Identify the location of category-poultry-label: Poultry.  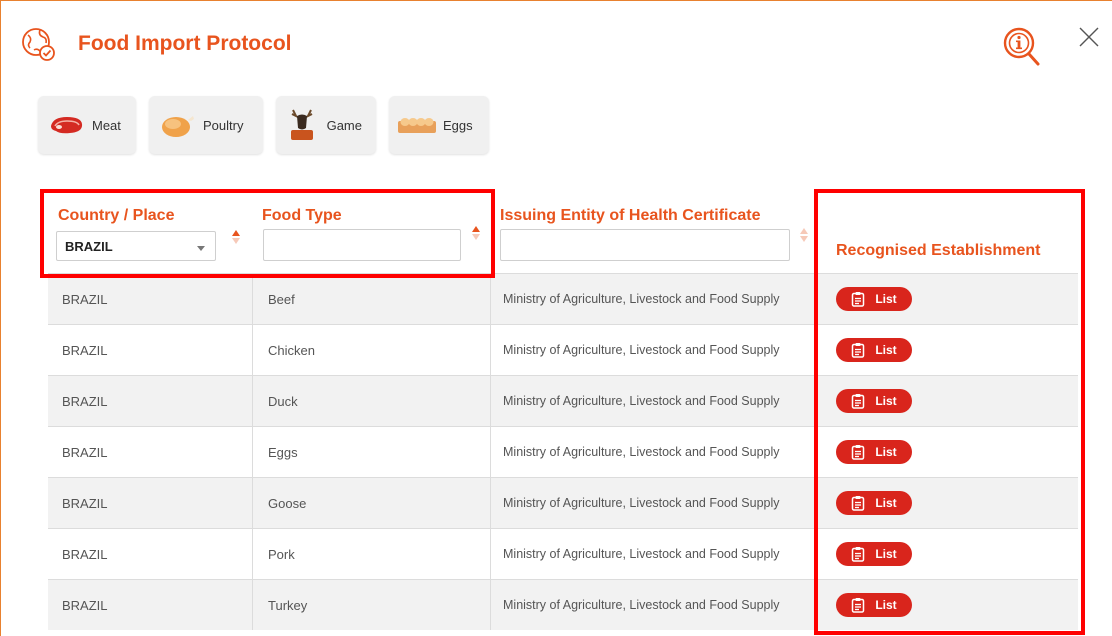
(223, 125).